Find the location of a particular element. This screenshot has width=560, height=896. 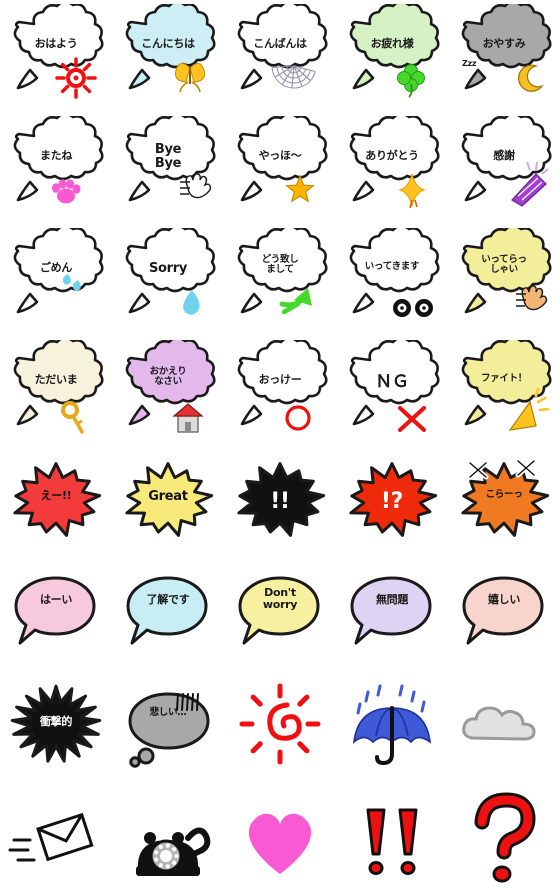

sticker-cell-sorry: Sorry is located at coordinates (168, 280).